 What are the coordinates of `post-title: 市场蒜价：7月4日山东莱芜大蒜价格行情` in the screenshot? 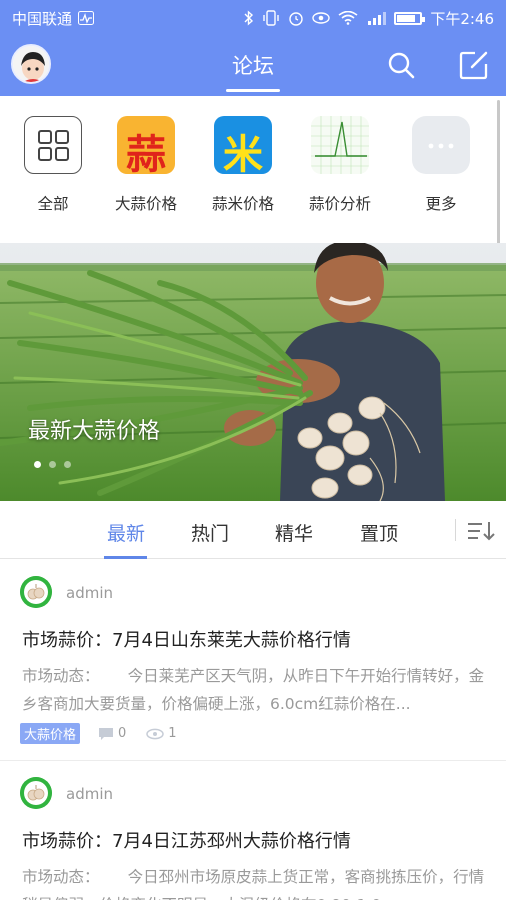 It's located at (186, 639).